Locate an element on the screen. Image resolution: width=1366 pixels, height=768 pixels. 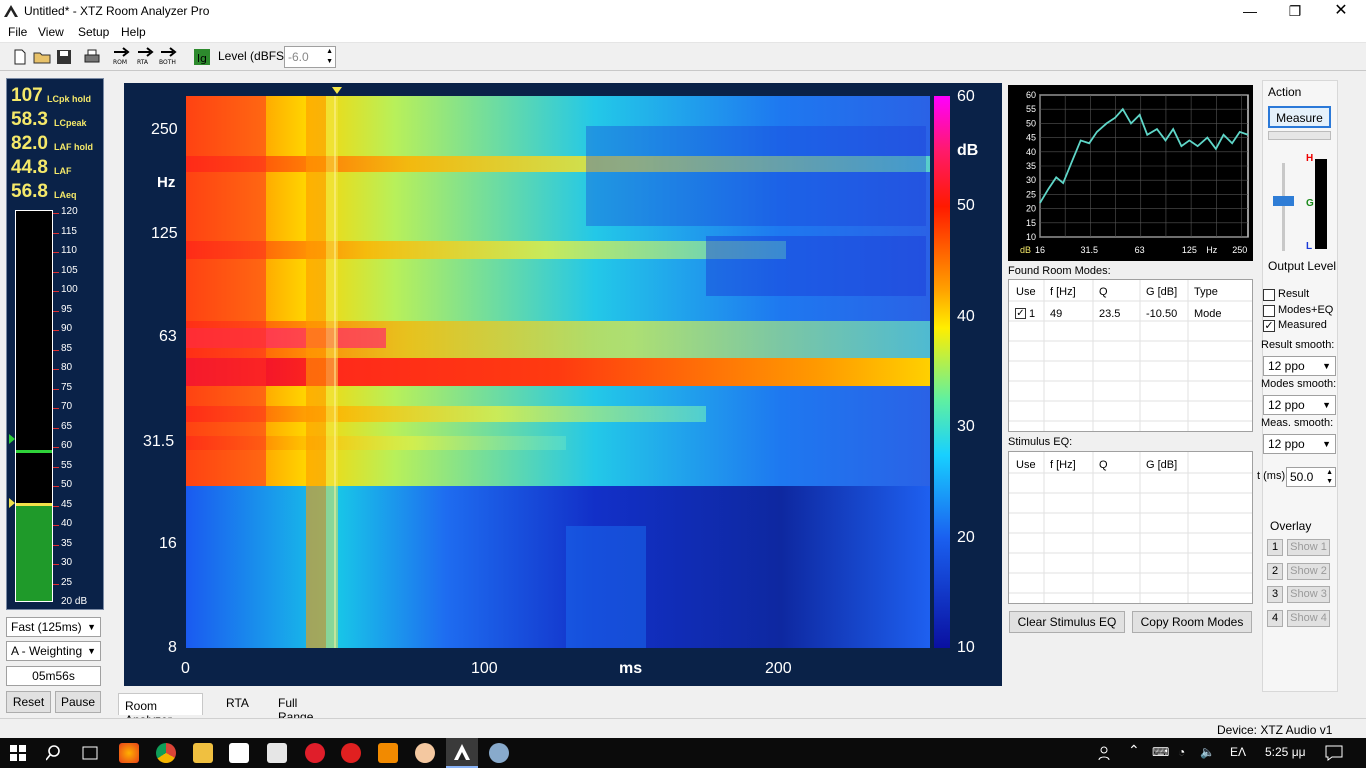
modes-smooth-select: 12 ppo ▼ is located at coordinates (1299, 405).